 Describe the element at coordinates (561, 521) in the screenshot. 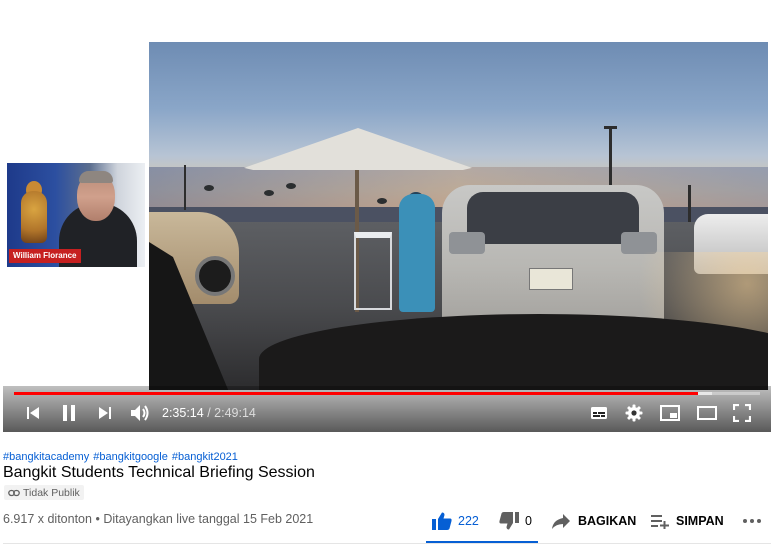

I see `share-icon` at that location.